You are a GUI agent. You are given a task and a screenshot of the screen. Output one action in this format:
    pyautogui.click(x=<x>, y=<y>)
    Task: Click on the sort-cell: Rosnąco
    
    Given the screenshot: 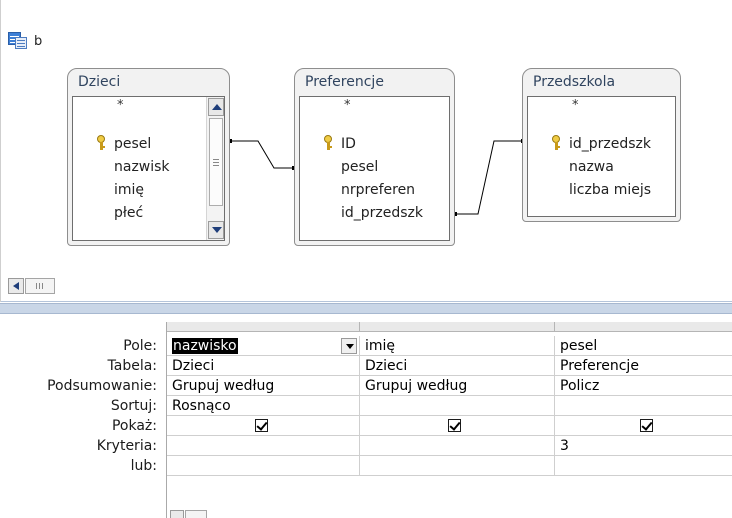 What is the action you would take?
    pyautogui.click(x=263, y=406)
    